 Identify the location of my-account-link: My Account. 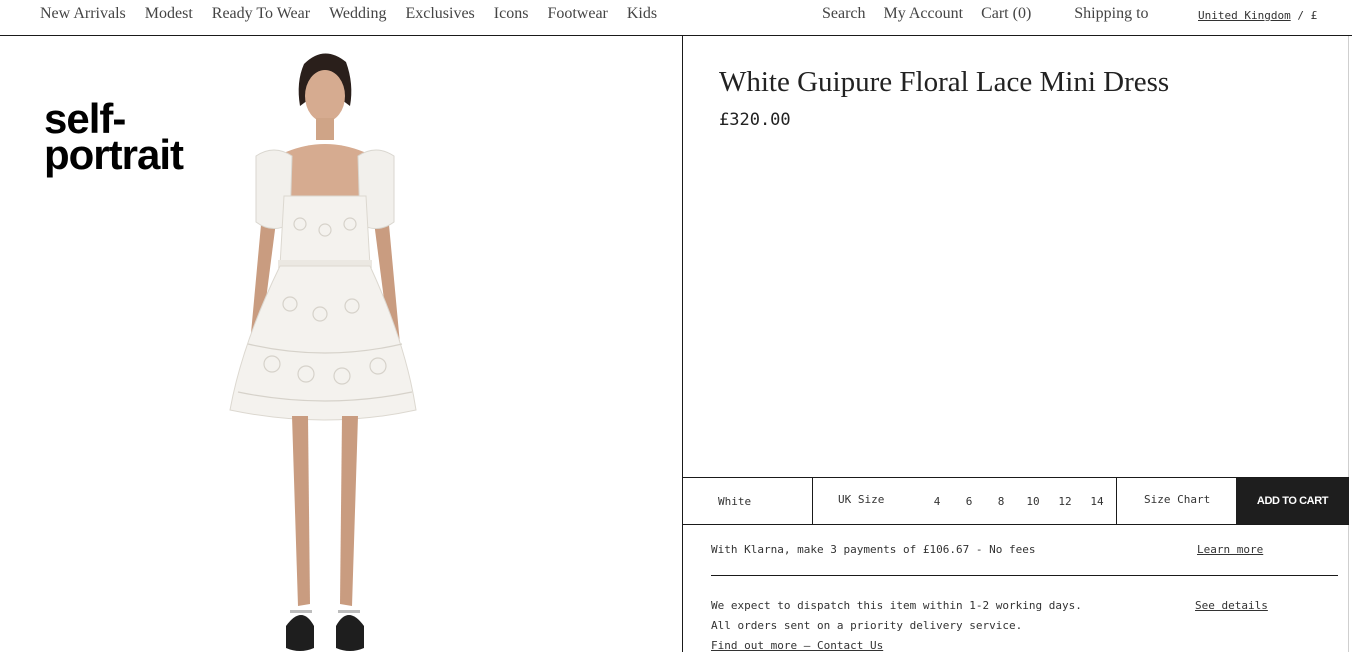
(924, 14).